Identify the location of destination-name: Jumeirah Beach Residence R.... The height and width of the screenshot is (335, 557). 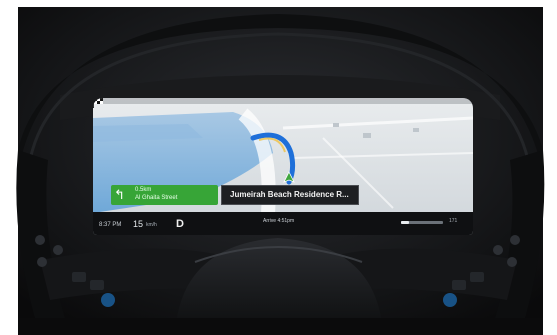
(289, 194).